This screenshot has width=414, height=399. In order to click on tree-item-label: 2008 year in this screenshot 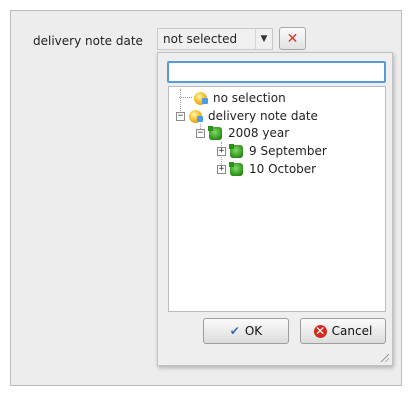, I will do `click(259, 133)`.